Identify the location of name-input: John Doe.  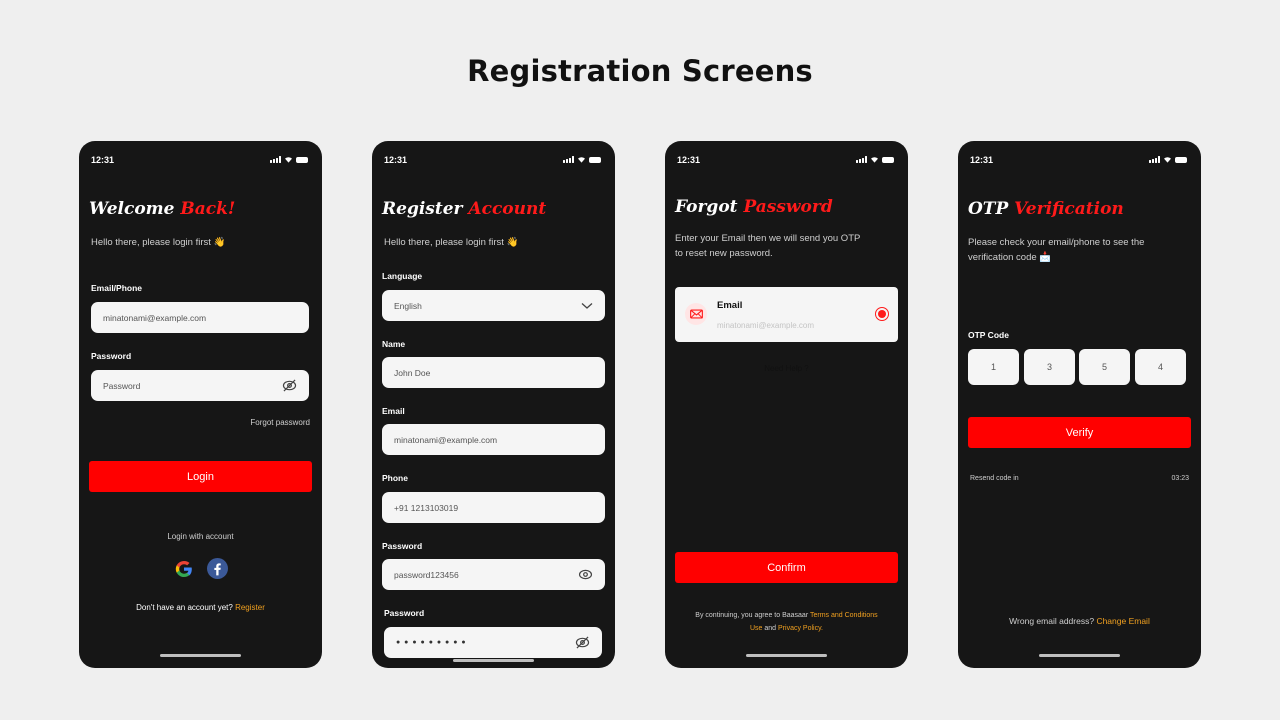
(493, 372).